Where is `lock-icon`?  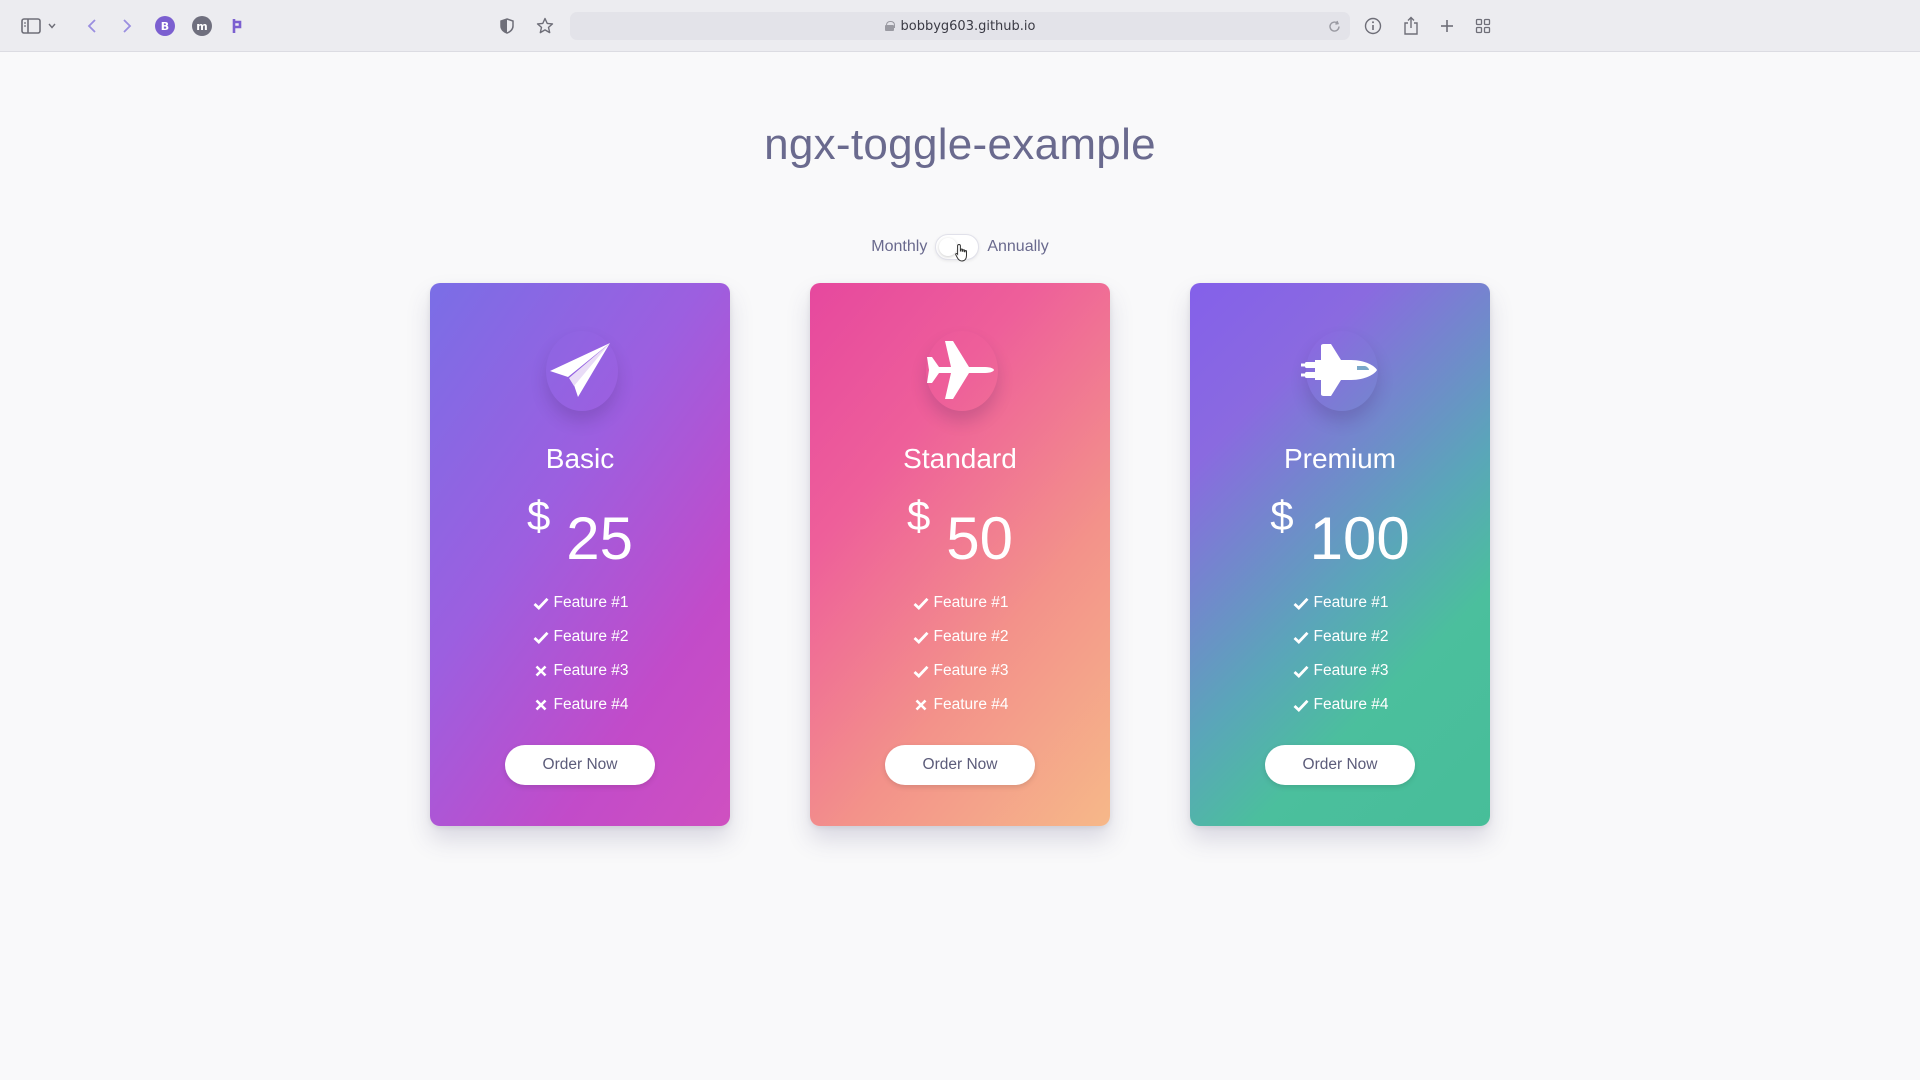
lock-icon is located at coordinates (889, 26).